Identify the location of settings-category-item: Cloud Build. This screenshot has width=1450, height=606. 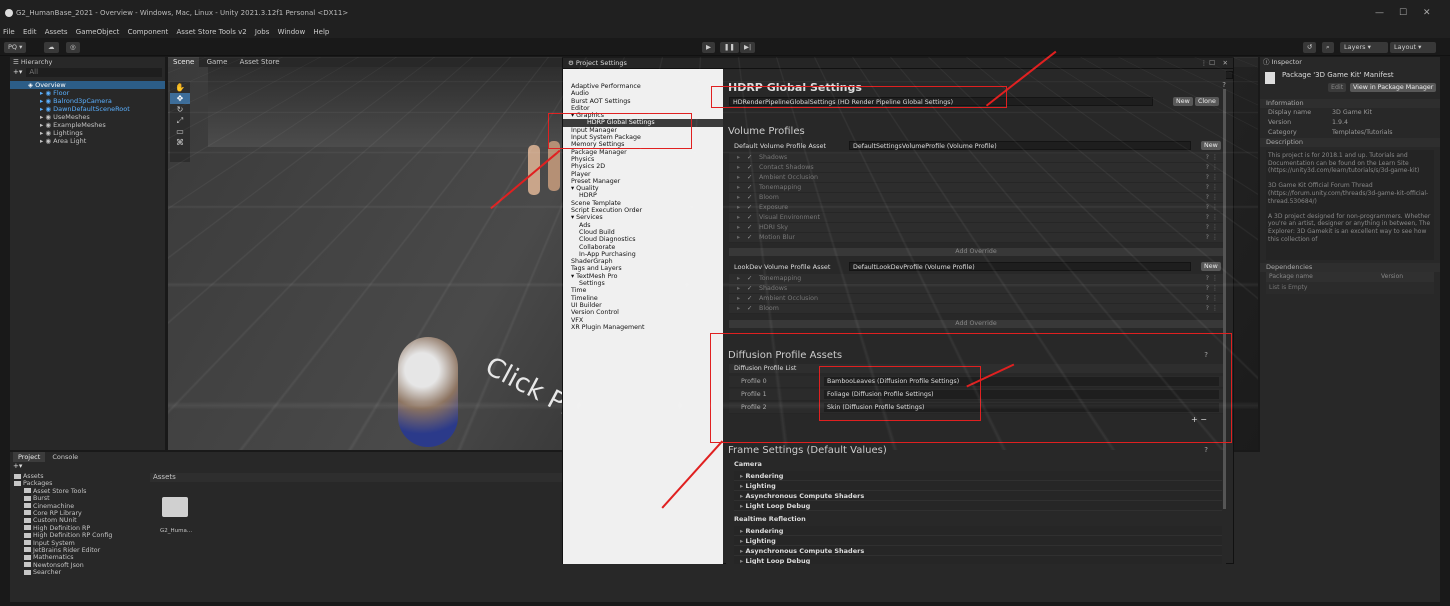
(643, 232).